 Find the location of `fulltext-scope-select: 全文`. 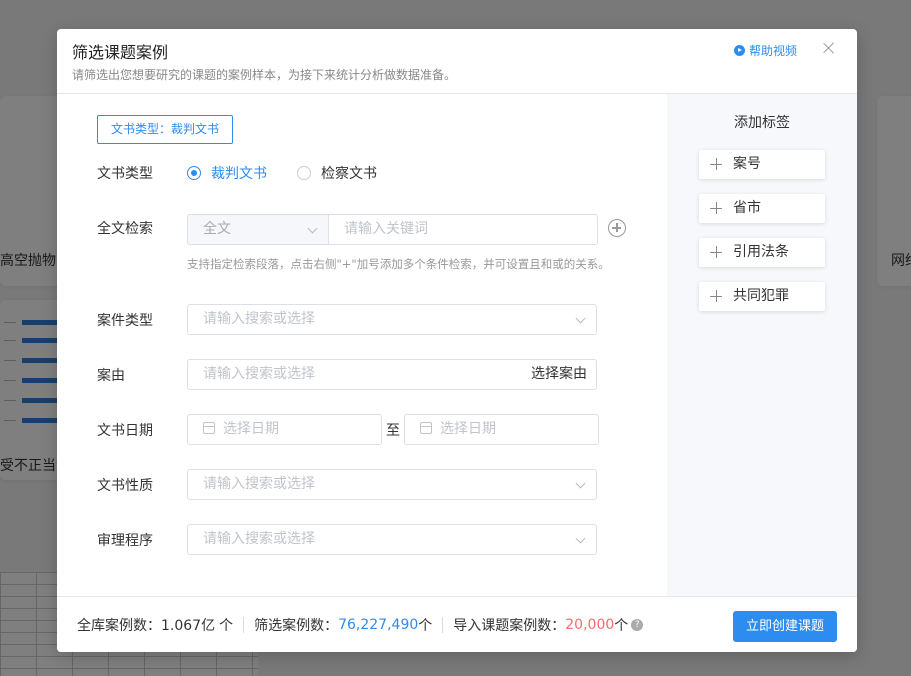

fulltext-scope-select: 全文 is located at coordinates (258, 229).